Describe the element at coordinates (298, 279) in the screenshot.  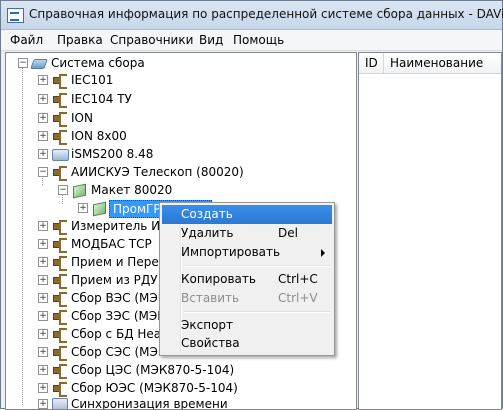
I see `menu-item-shortcut: Ctrl+C` at that location.